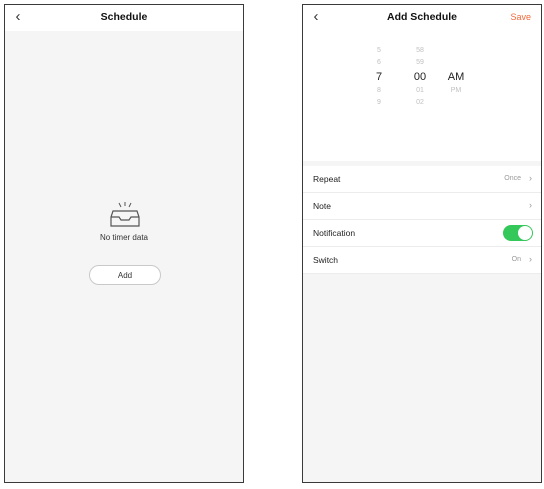 This screenshot has width=544, height=489. I want to click on schedule-header: ‹ Schedule, so click(124, 18).